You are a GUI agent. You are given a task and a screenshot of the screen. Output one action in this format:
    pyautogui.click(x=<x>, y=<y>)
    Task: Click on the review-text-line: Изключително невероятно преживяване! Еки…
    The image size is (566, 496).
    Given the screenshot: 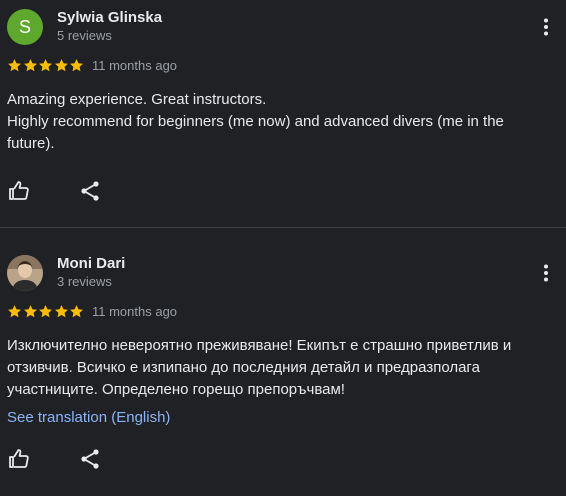 What is the action you would take?
    pyautogui.click(x=259, y=345)
    